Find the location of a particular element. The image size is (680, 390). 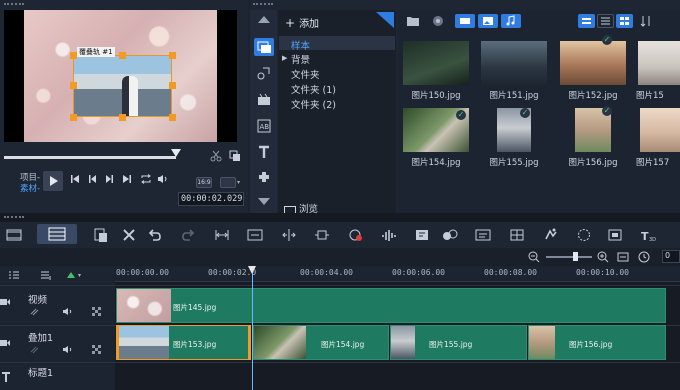

scroll-up-icon is located at coordinates (264, 19).